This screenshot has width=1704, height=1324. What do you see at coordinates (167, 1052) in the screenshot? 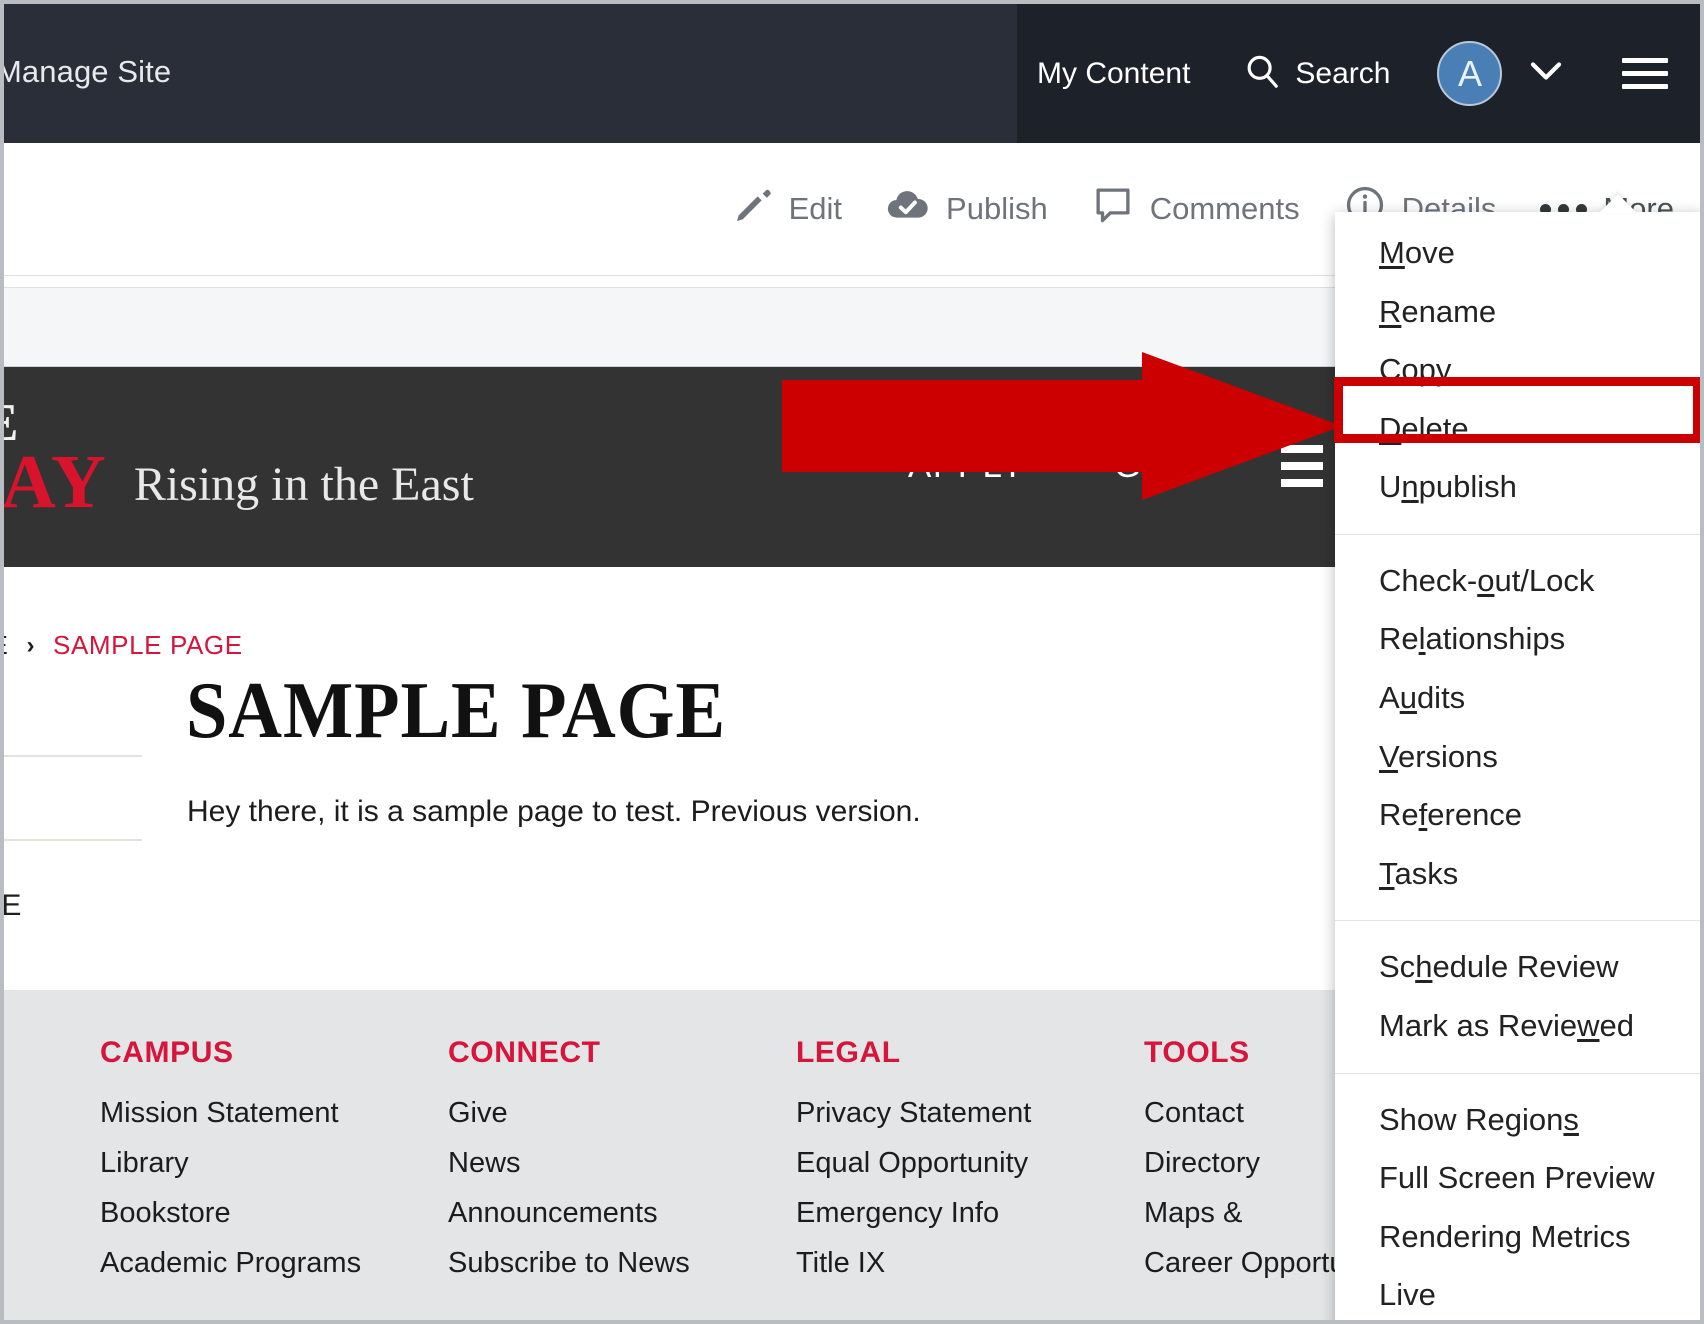
I see `footer-column-heading: CAMPUS` at bounding box center [167, 1052].